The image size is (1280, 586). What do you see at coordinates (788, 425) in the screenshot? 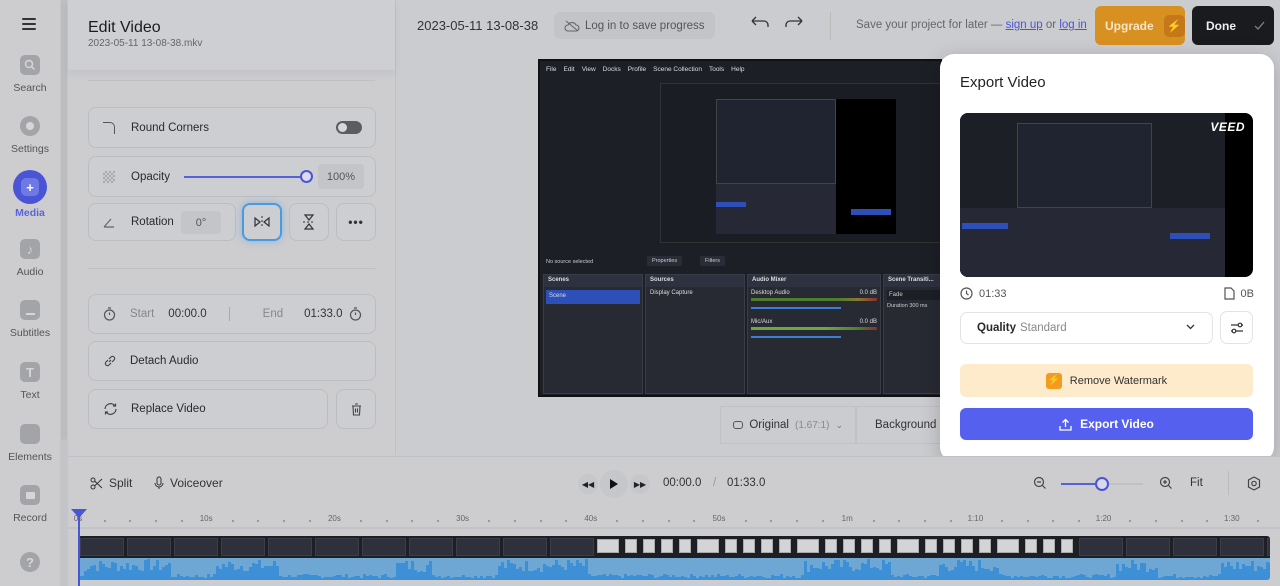
I see `aspect-ratio-dropdown: Original (1.67:1) ⌄` at bounding box center [788, 425].